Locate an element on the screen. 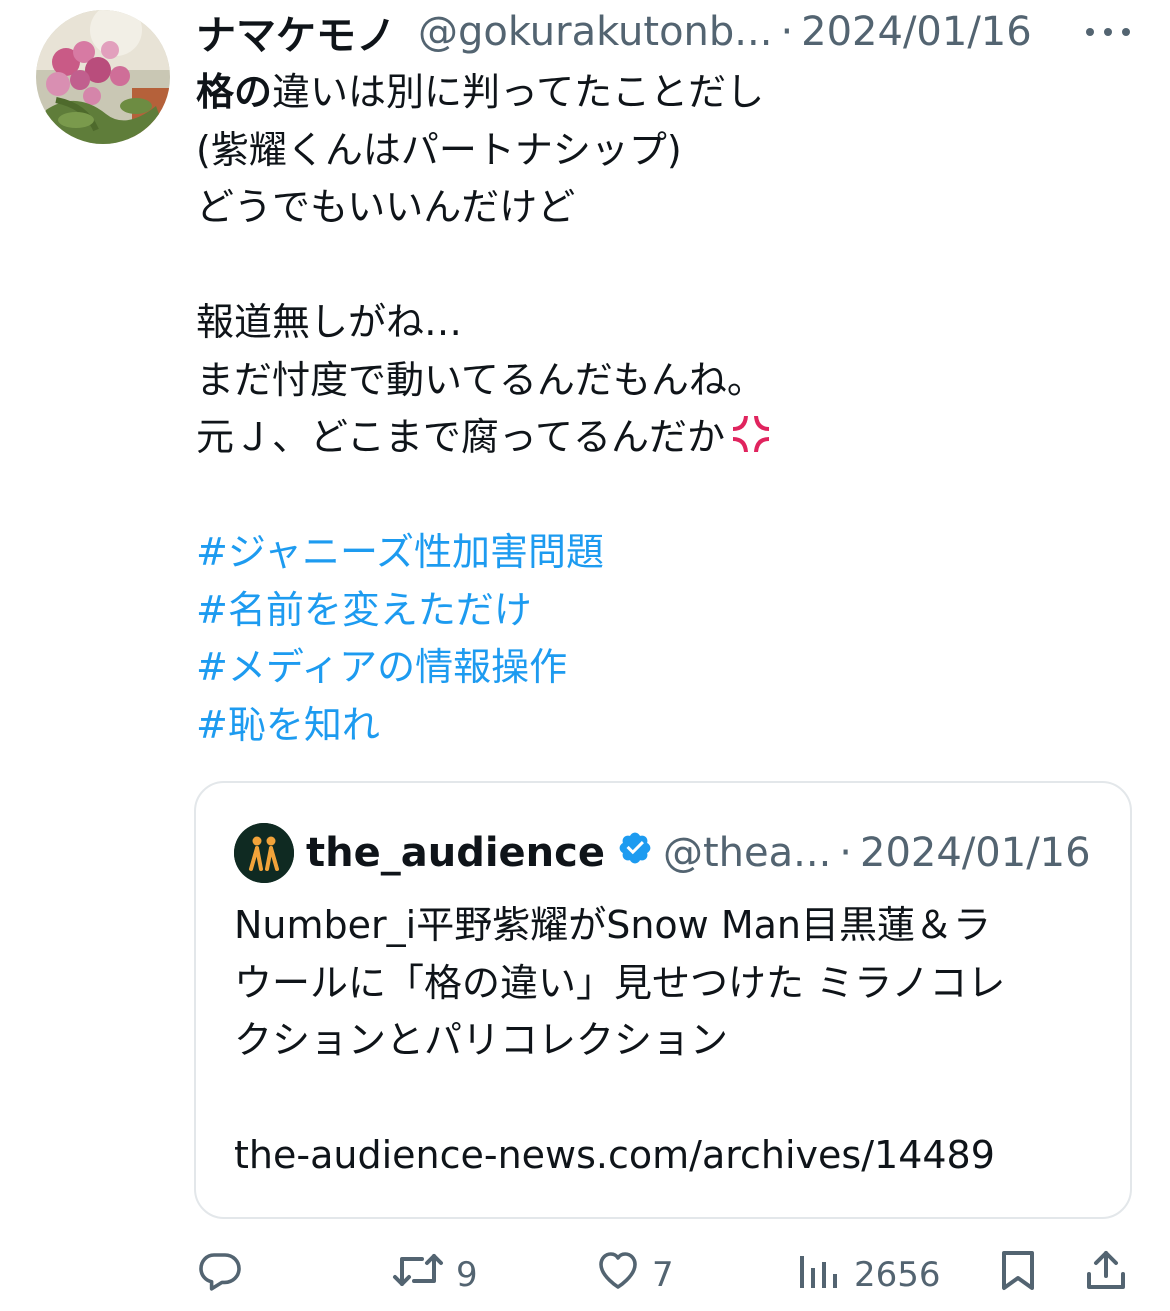 This screenshot has width=1170, height=1311. avatar-image is located at coordinates (103, 77).